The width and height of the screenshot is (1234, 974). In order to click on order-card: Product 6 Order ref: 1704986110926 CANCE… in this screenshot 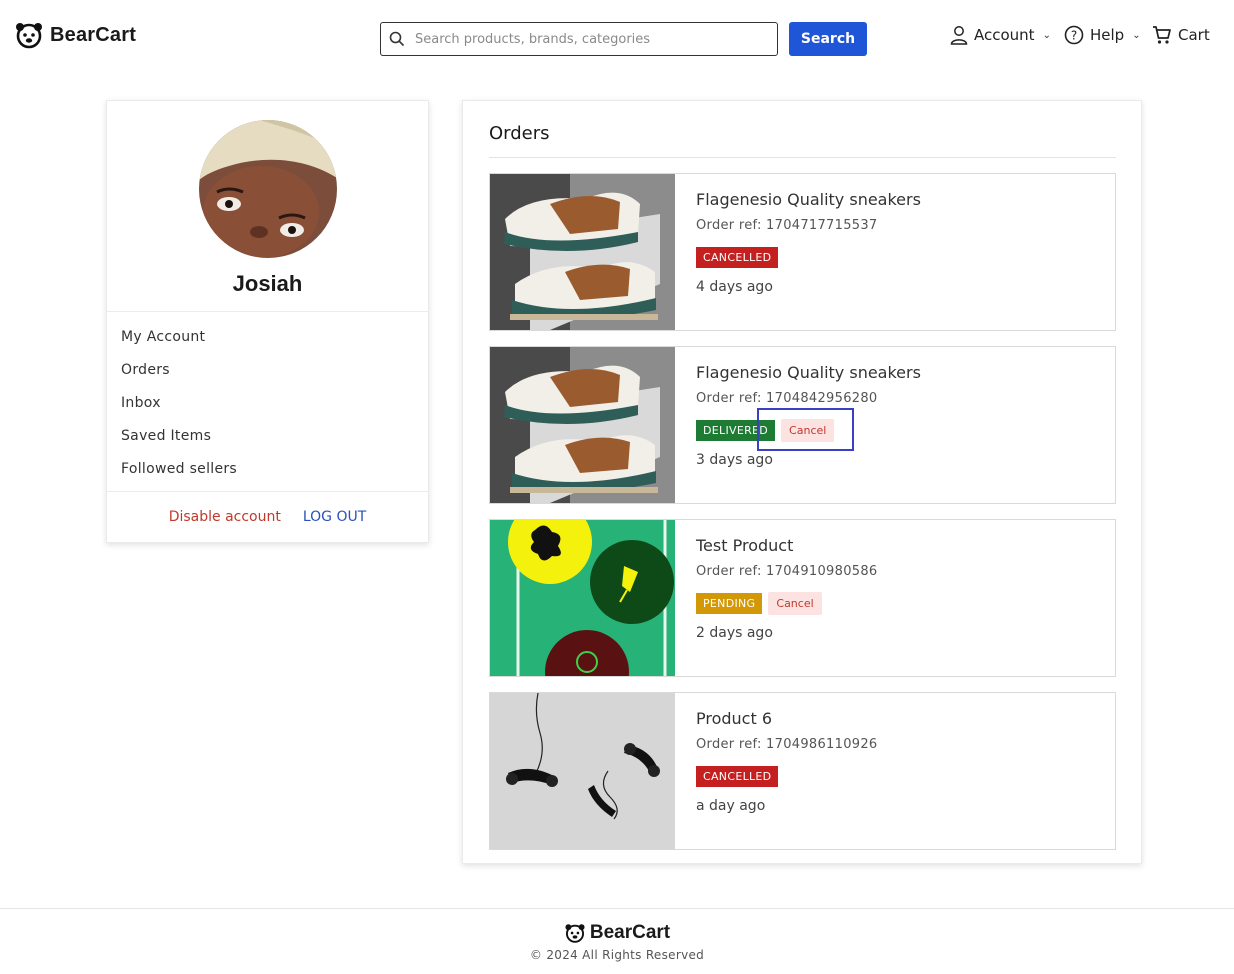, I will do `click(802, 771)`.